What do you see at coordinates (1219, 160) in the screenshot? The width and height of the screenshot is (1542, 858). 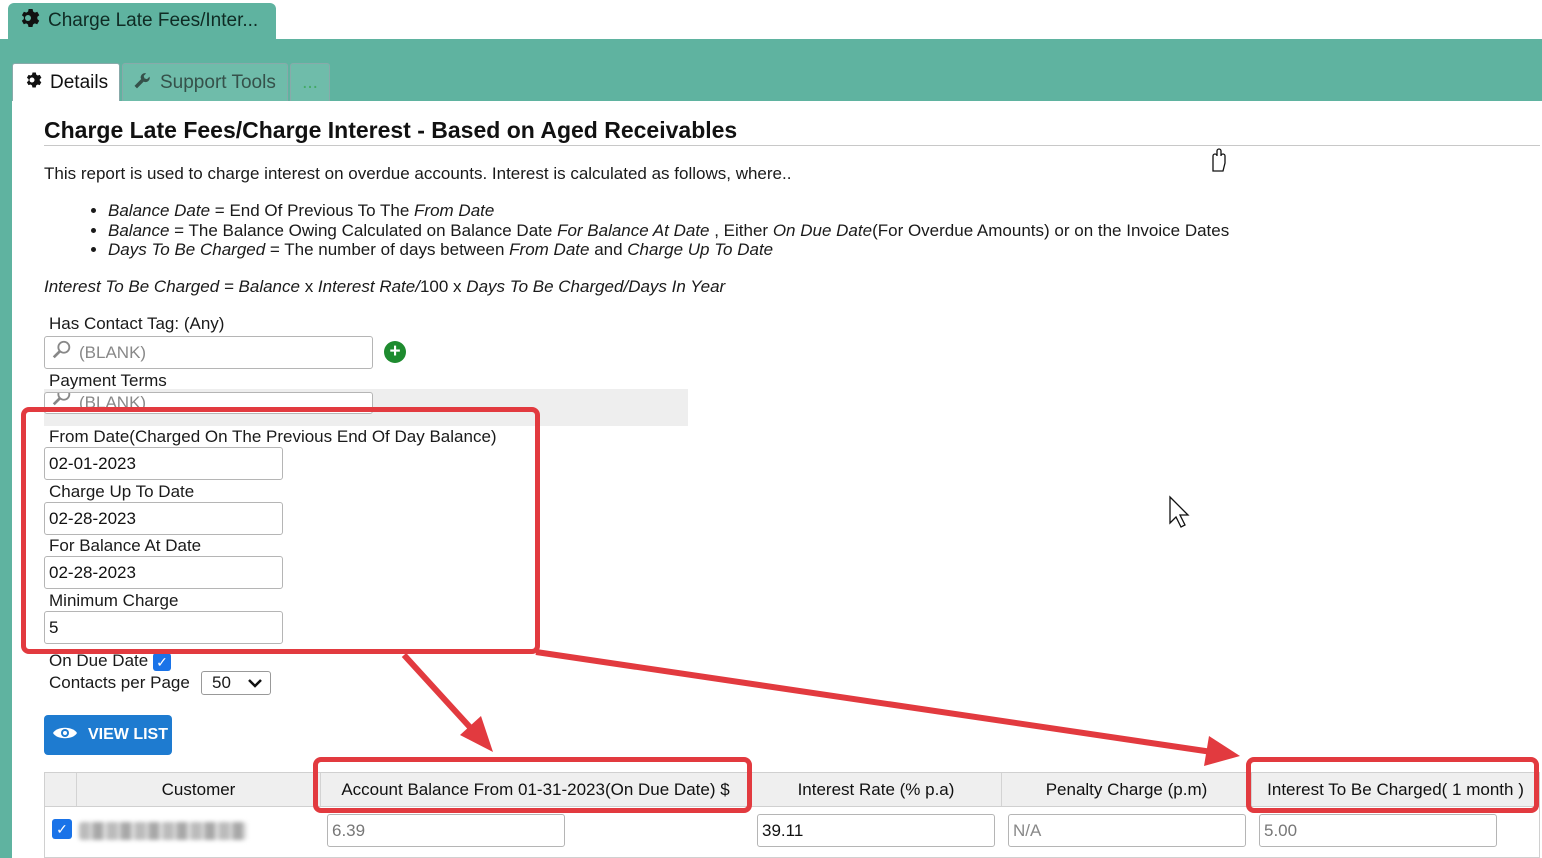 I see `hand-cursor-icon` at bounding box center [1219, 160].